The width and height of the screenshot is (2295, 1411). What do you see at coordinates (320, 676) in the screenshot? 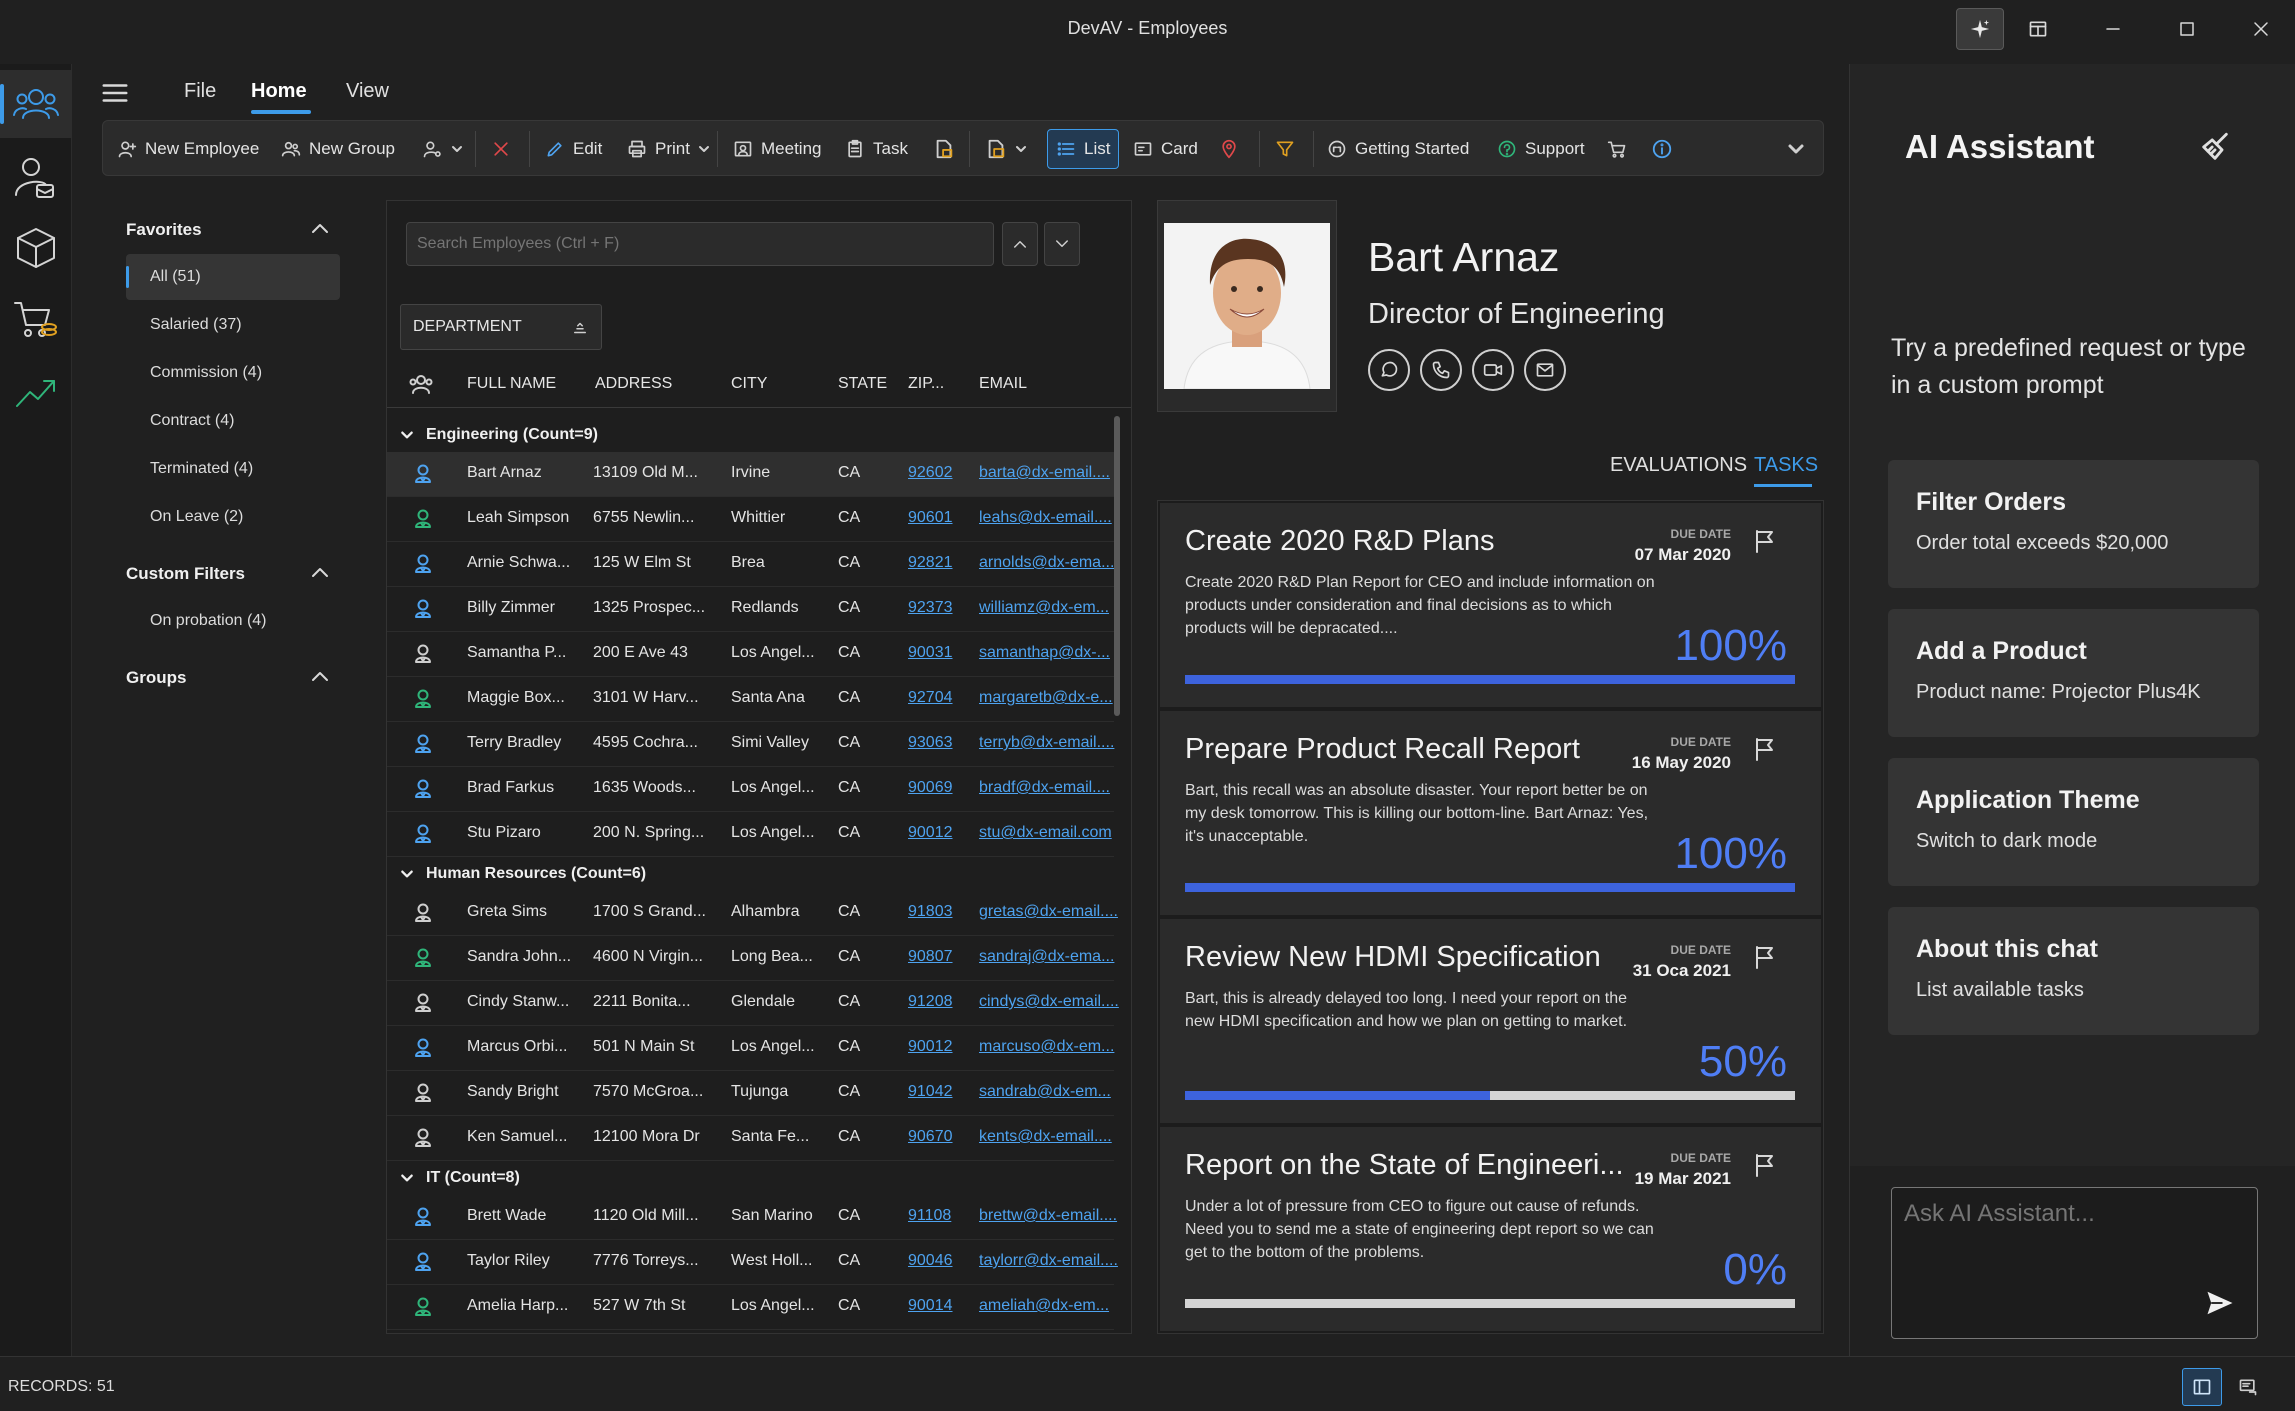
I see `groups-collapse-button` at bounding box center [320, 676].